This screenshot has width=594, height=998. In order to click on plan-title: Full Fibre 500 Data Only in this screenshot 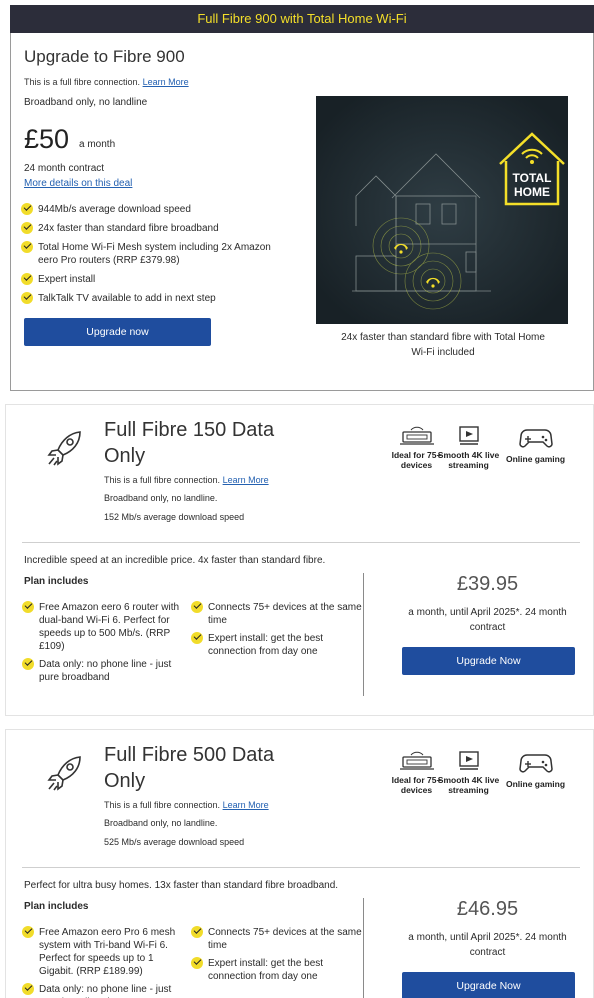, I will do `click(189, 768)`.